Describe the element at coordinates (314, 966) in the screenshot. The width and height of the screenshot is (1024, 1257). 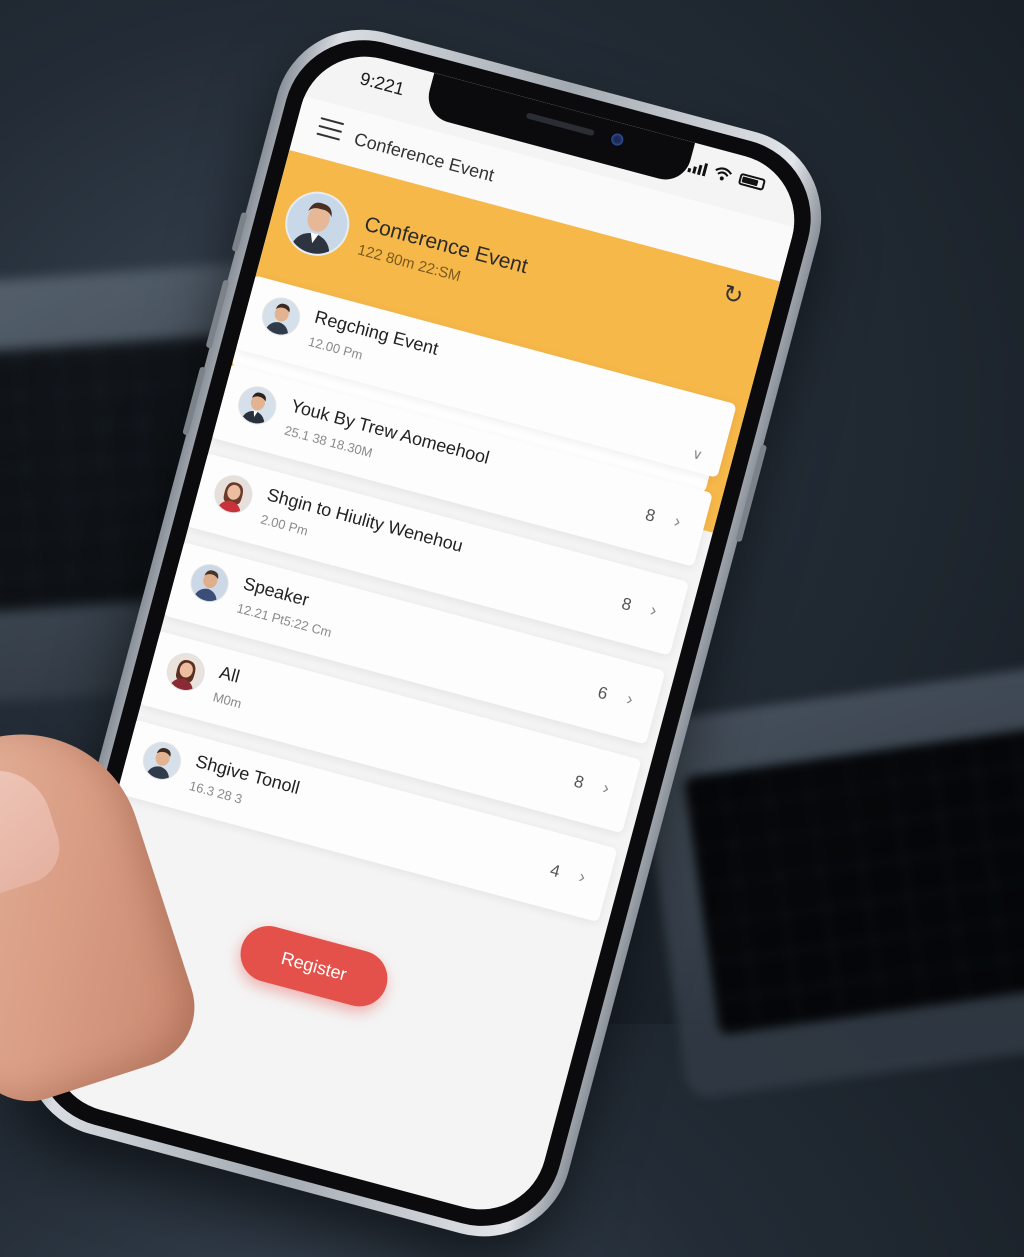
I see `register-button: Register` at that location.